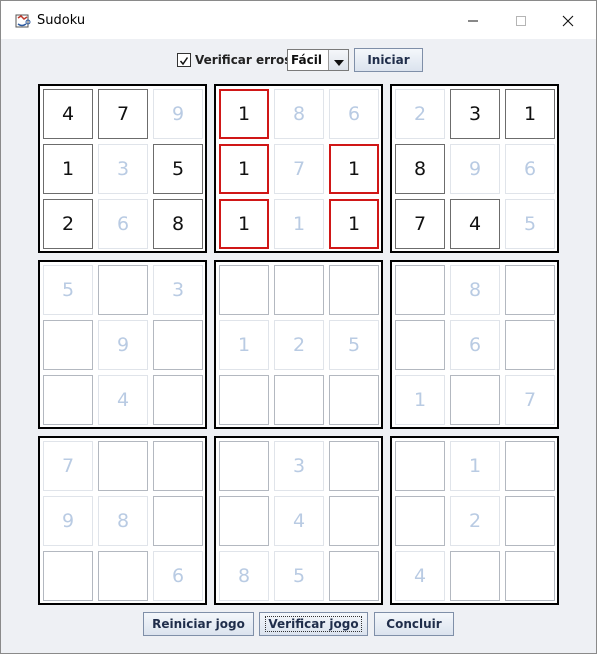 This screenshot has width=597, height=654. I want to click on difficulty-selected-value: Fácil, so click(306, 60).